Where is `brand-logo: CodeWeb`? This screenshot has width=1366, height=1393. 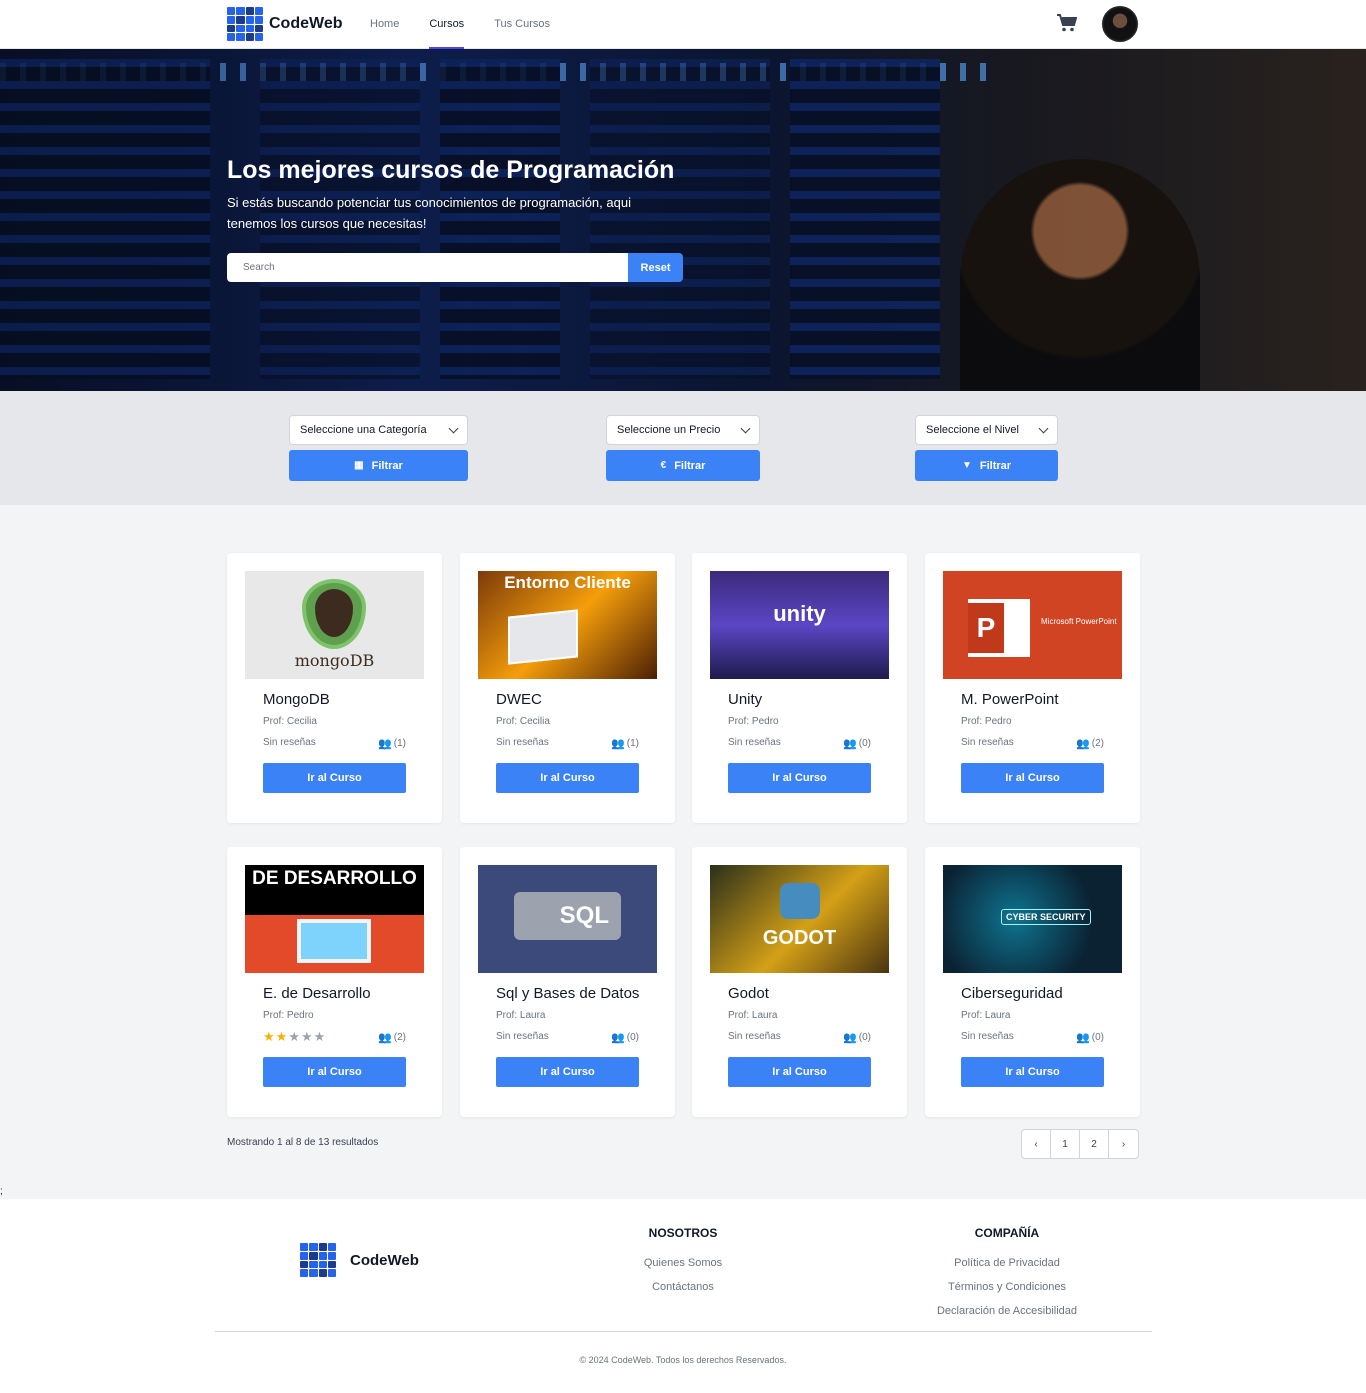 brand-logo: CodeWeb is located at coordinates (284, 24).